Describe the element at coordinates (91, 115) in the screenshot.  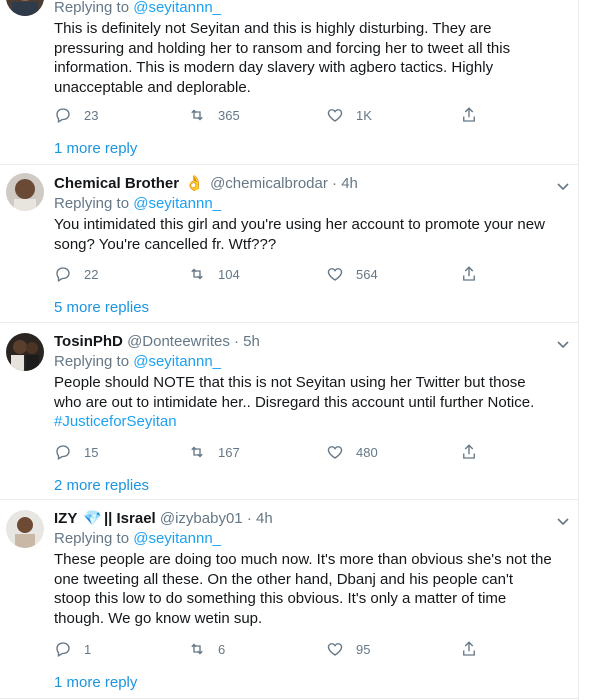
I see `reply-count: 23` at that location.